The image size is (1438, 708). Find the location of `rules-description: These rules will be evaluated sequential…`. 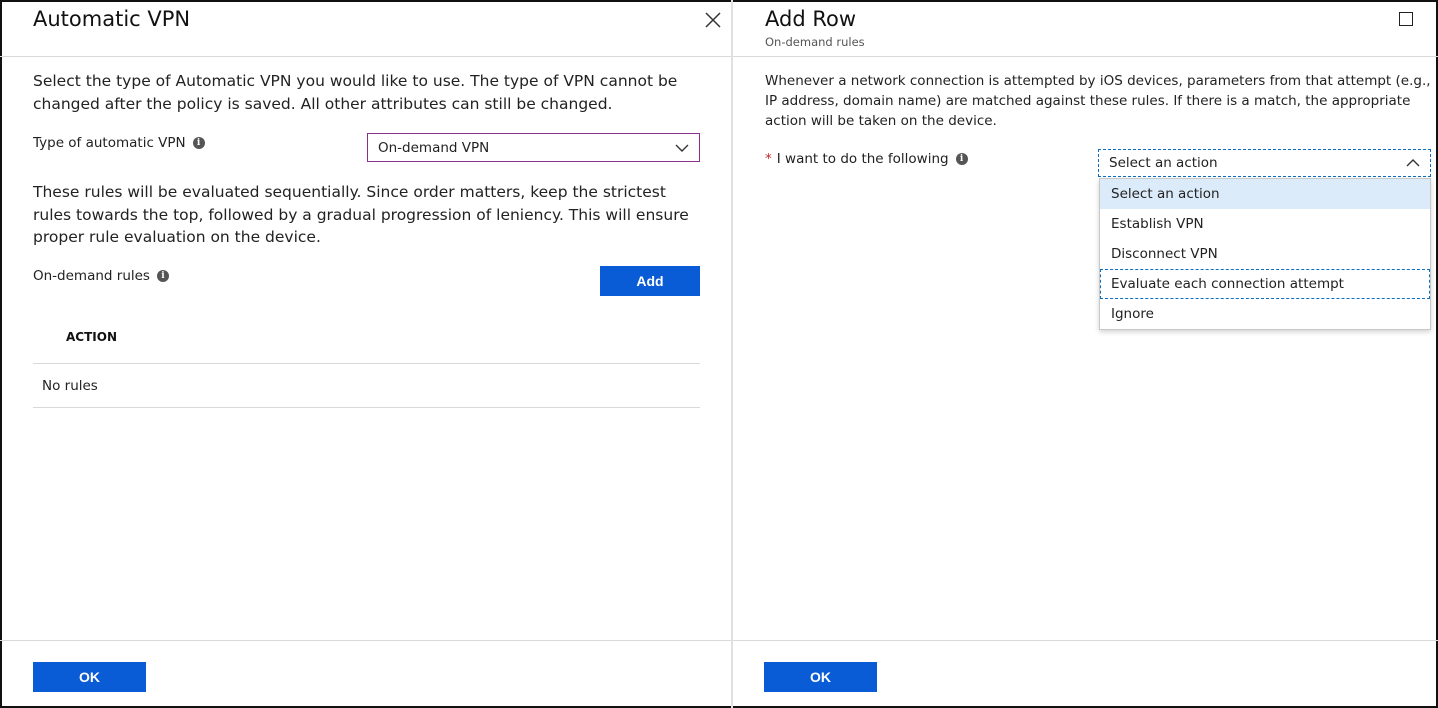

rules-description: These rules will be evaluated sequential… is located at coordinates (361, 214).